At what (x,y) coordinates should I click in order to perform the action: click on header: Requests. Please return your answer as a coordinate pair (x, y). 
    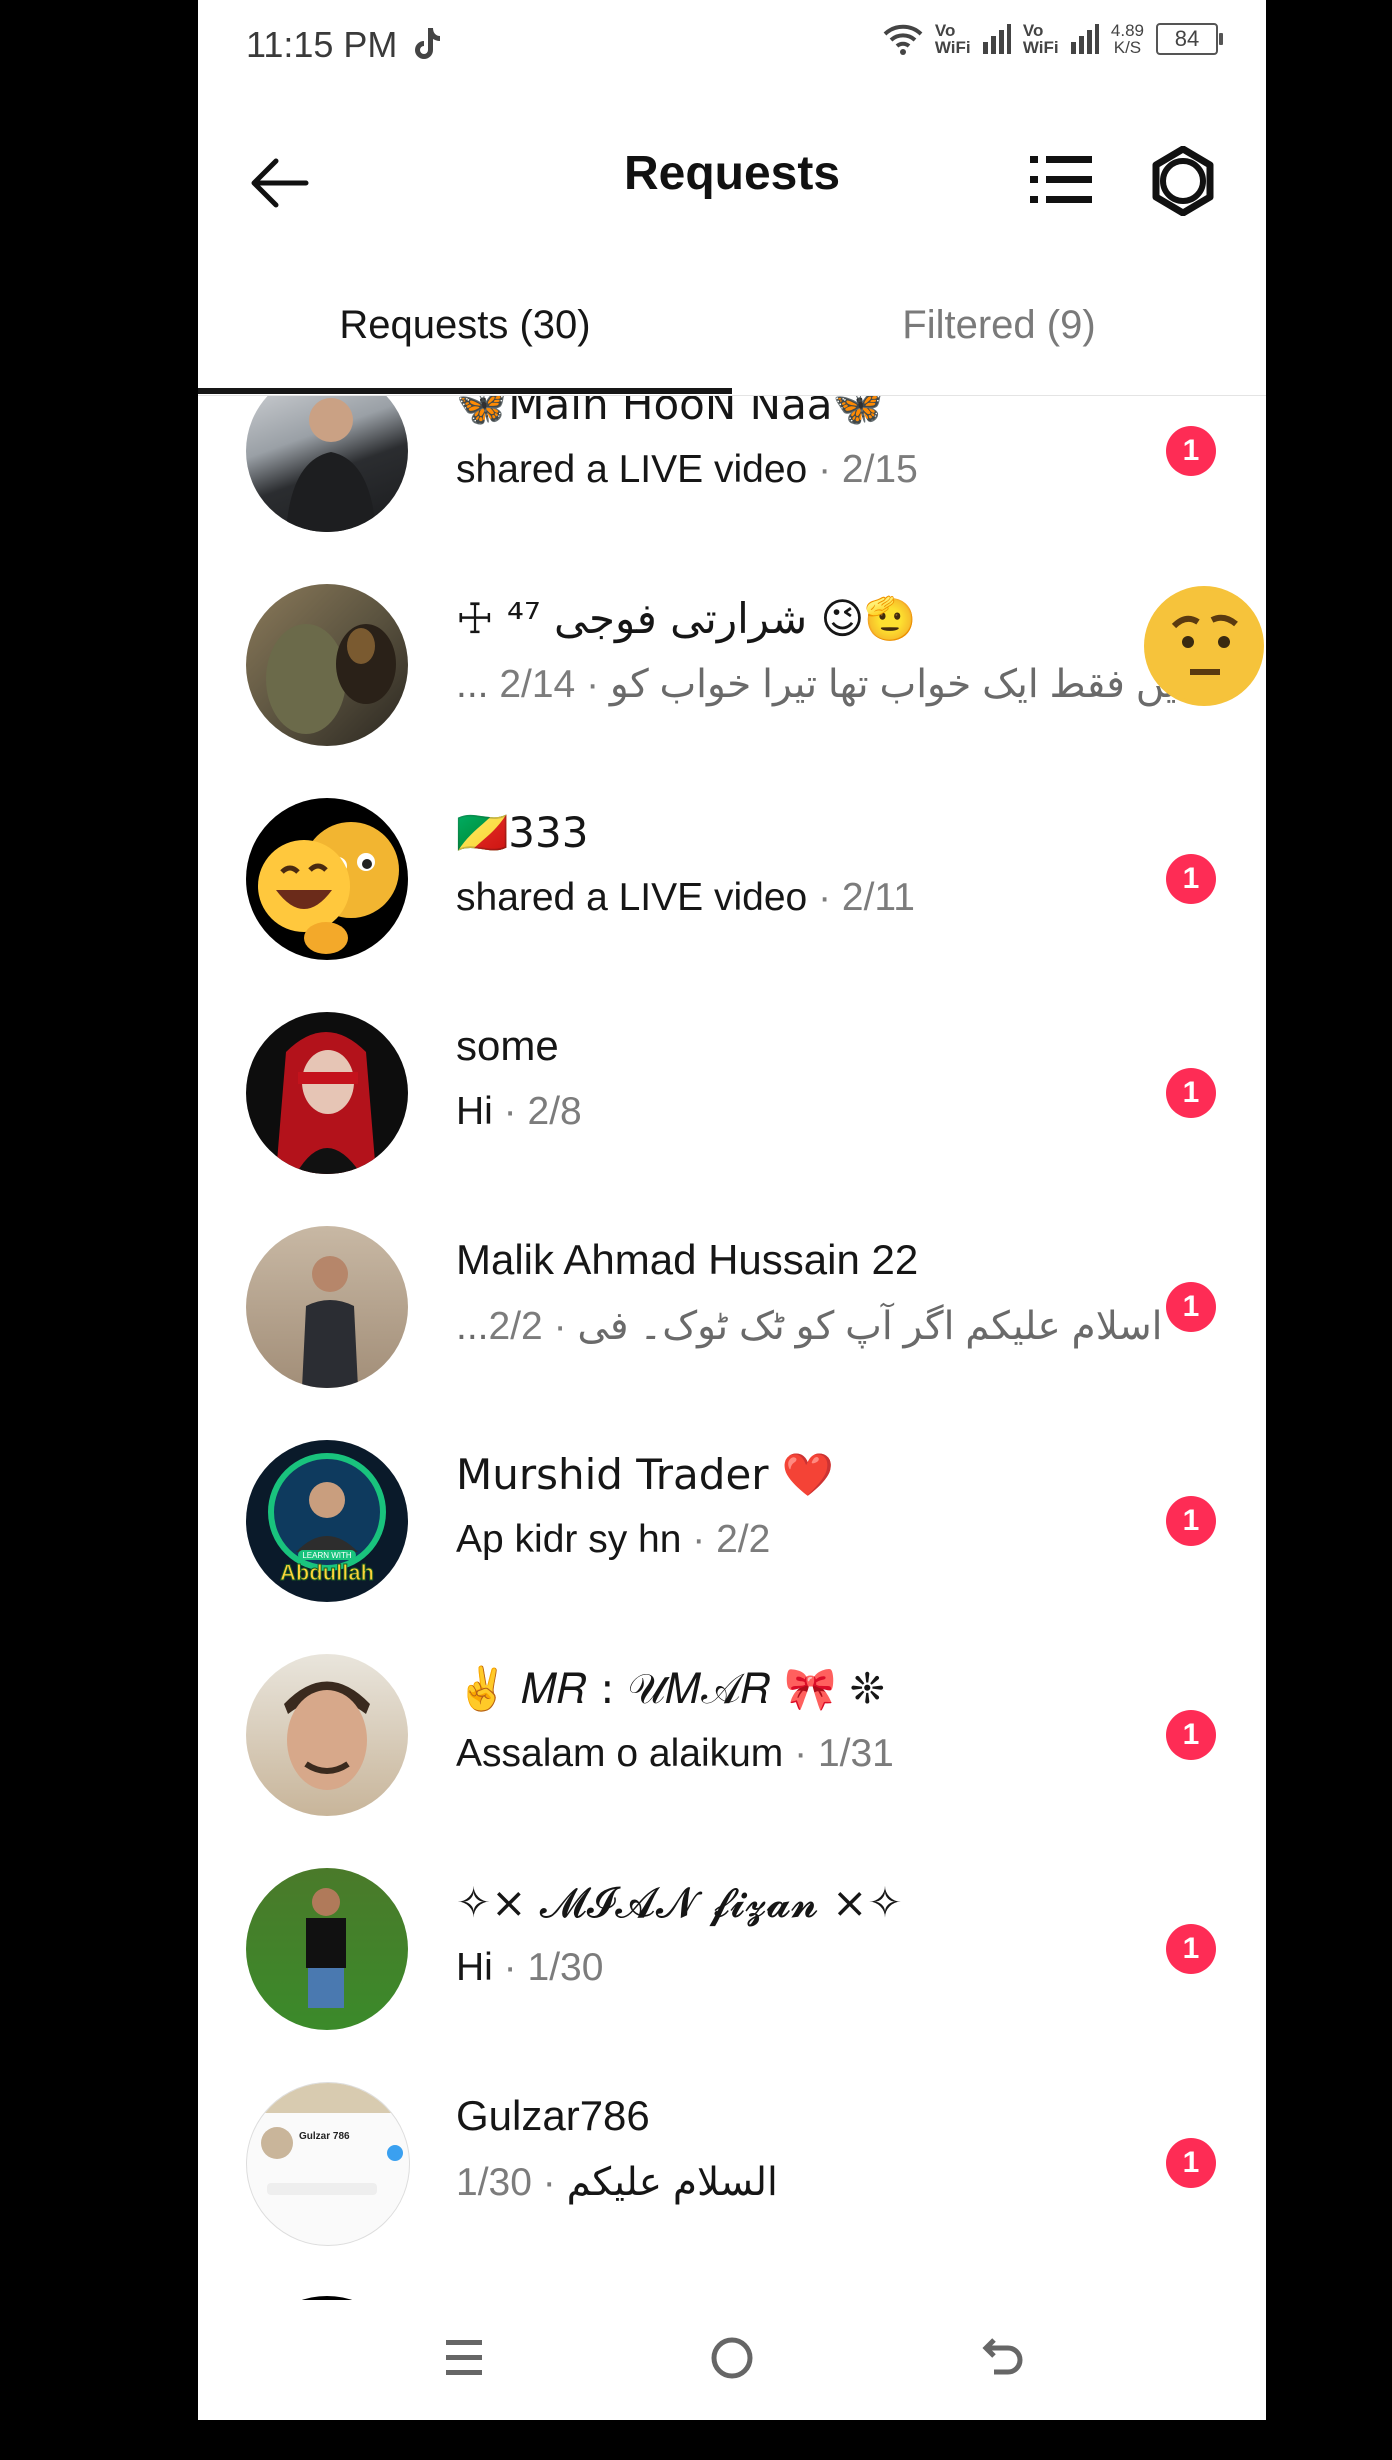
    Looking at the image, I should click on (732, 175).